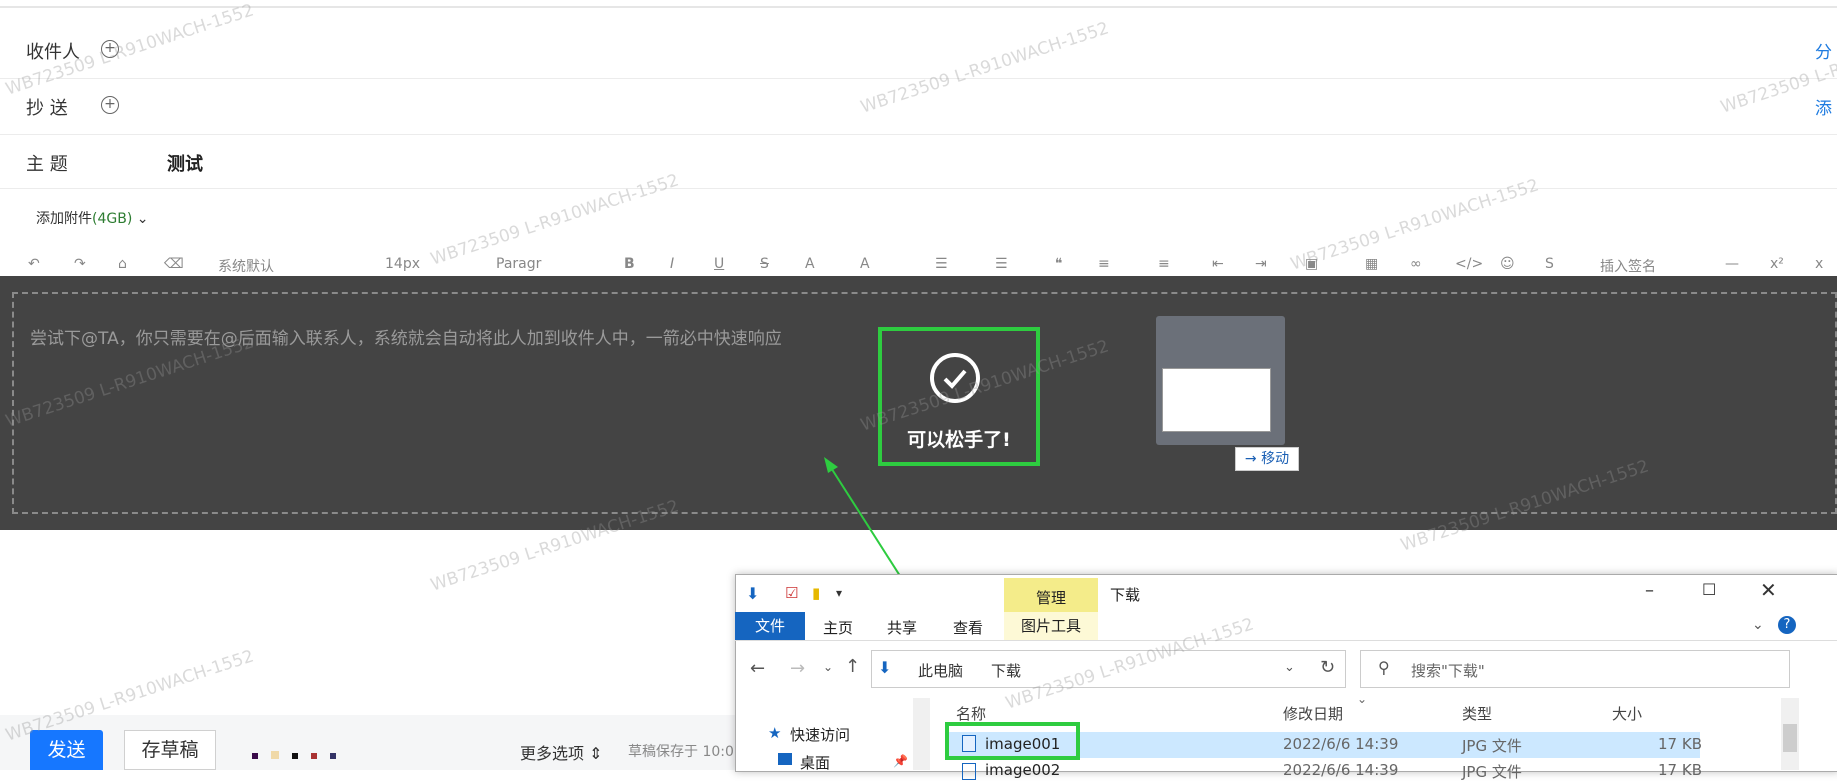 The height and width of the screenshot is (782, 1837). Describe the element at coordinates (1819, 264) in the screenshot. I see `subscript-icon: x` at that location.